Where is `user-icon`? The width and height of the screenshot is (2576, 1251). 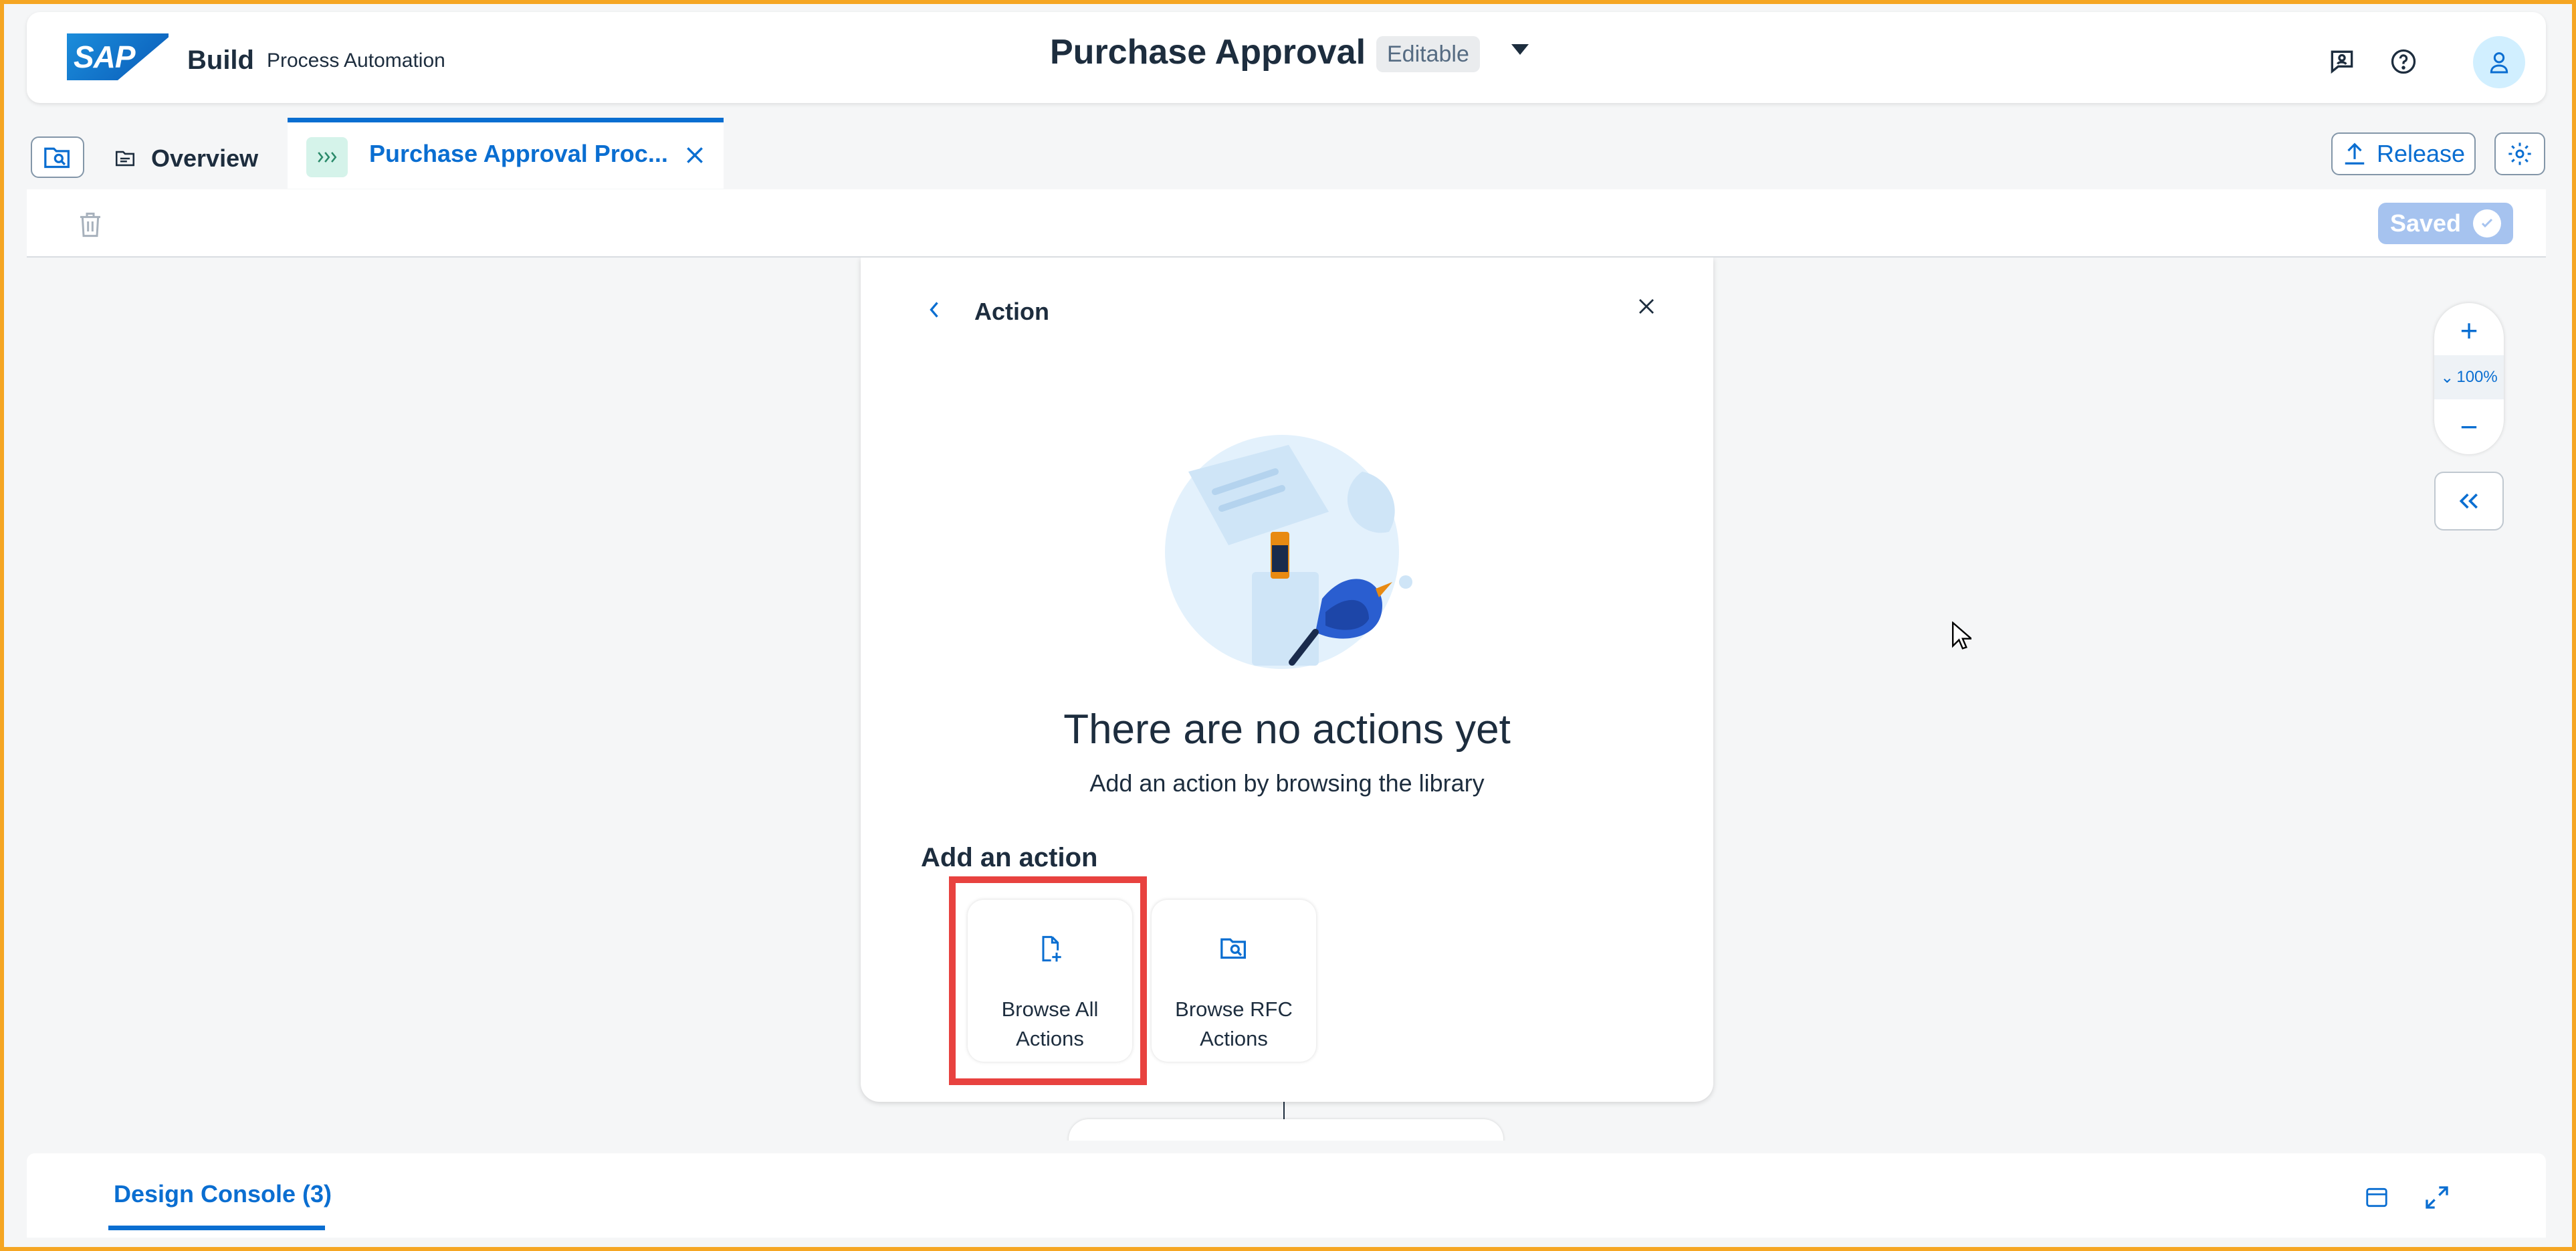
user-icon is located at coordinates (2499, 63).